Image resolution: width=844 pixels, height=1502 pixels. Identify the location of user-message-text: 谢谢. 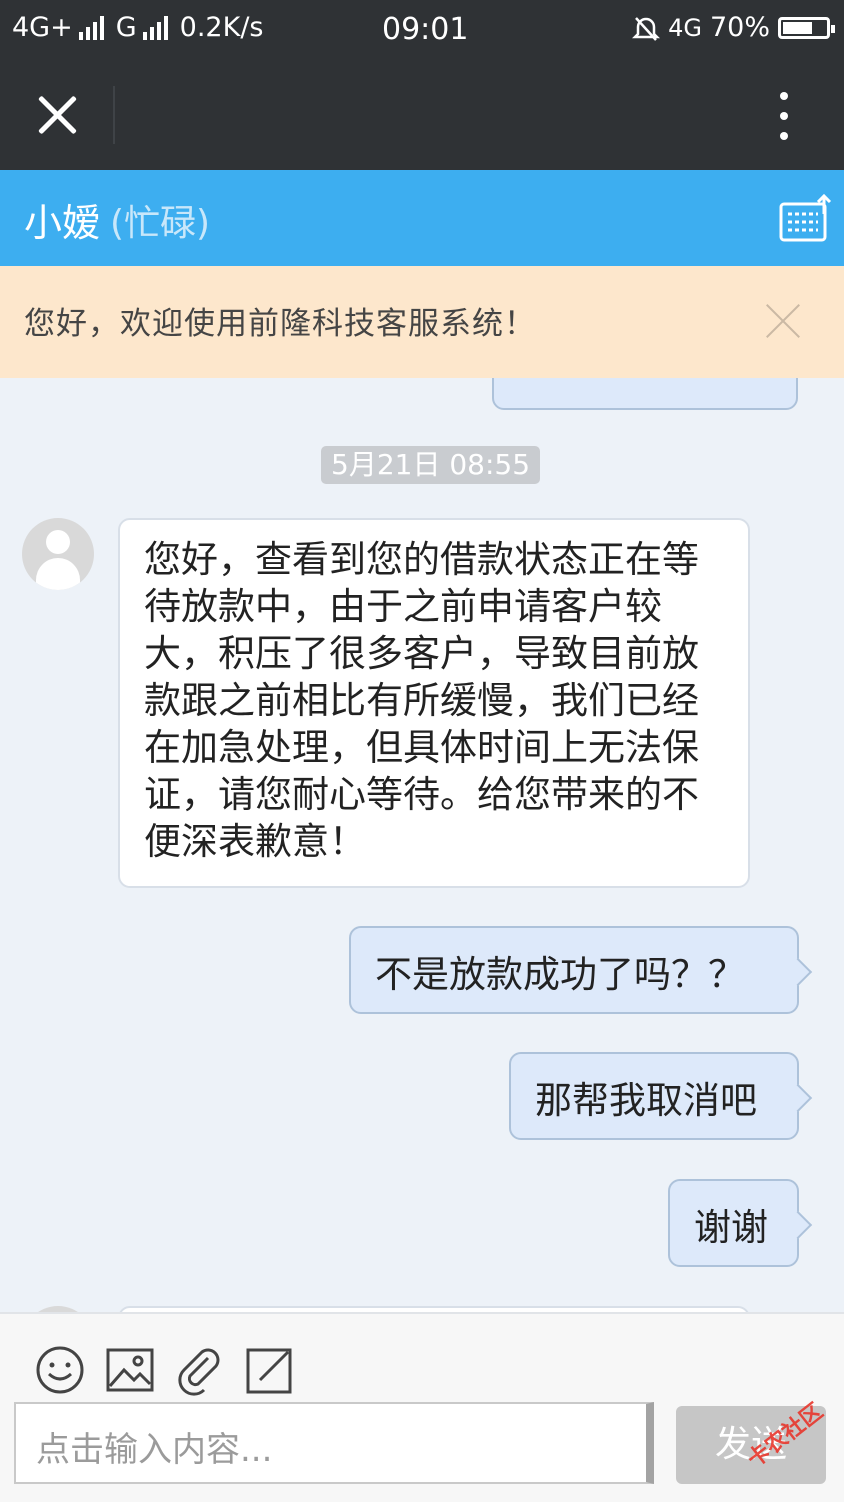
(731, 1227).